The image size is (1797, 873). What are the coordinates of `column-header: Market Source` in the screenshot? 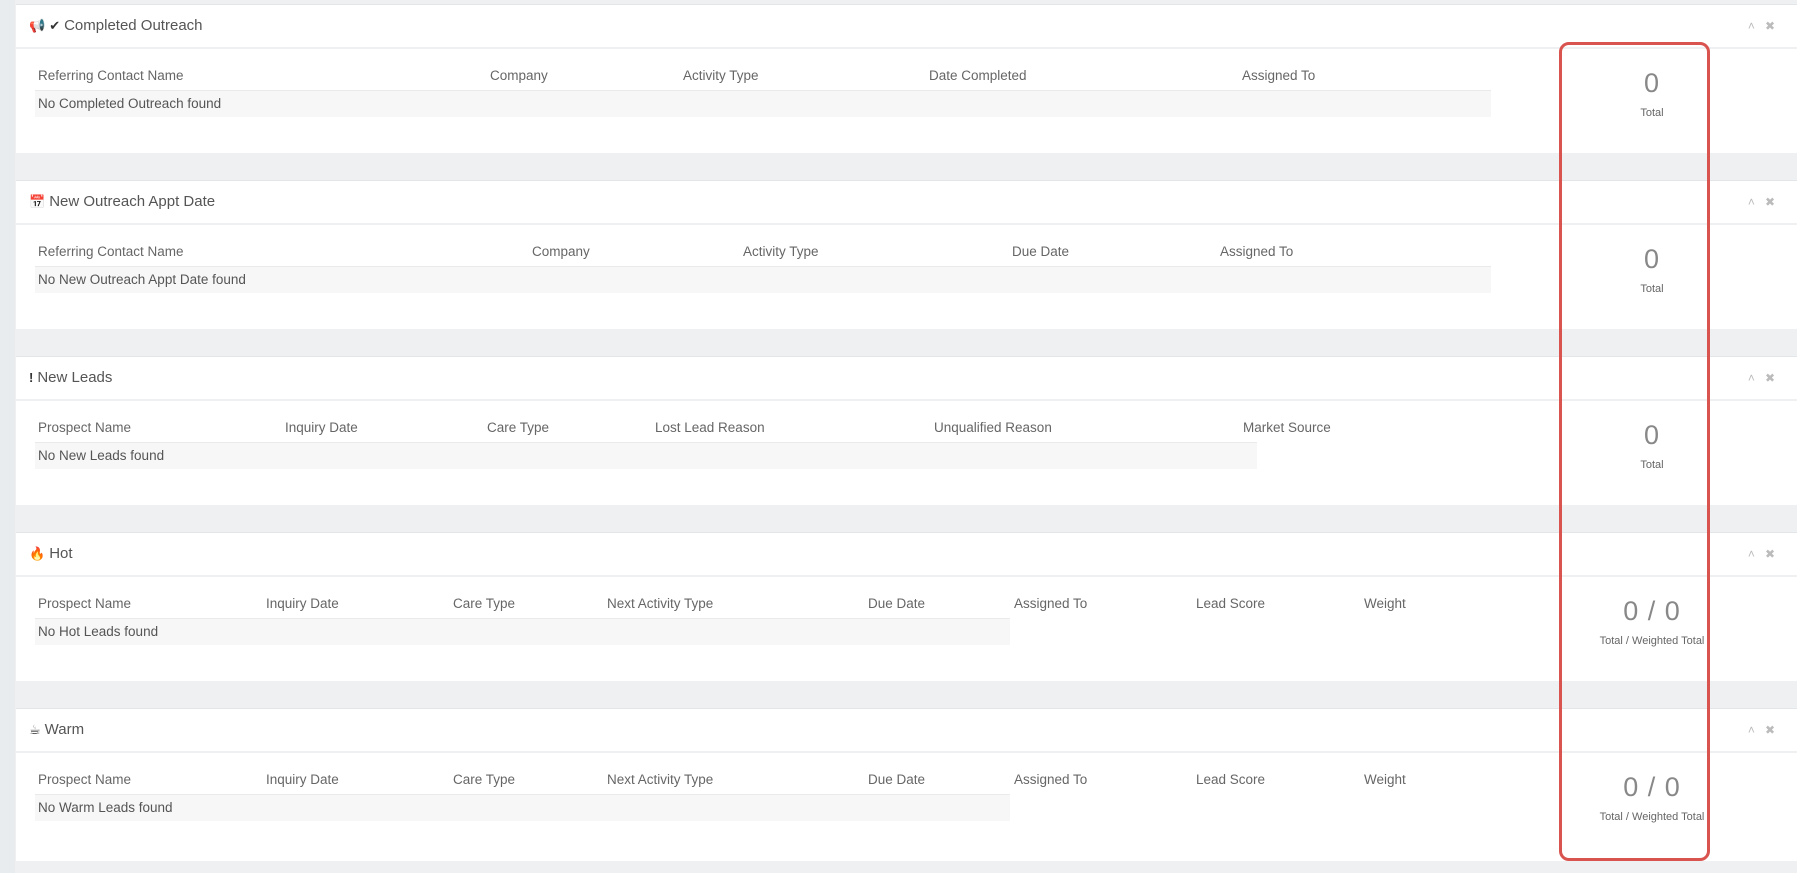 It's located at (1287, 427).